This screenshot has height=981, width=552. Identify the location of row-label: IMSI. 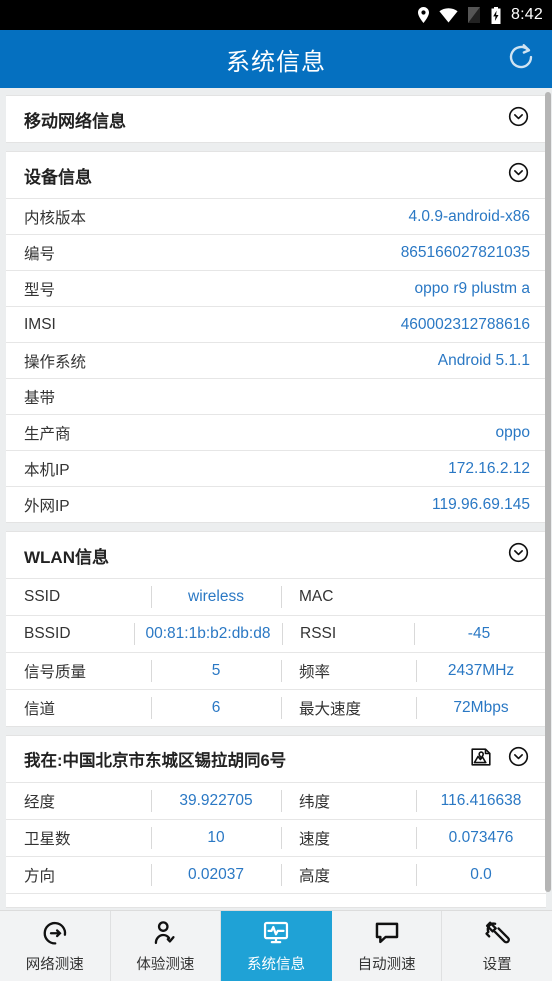
(40, 324).